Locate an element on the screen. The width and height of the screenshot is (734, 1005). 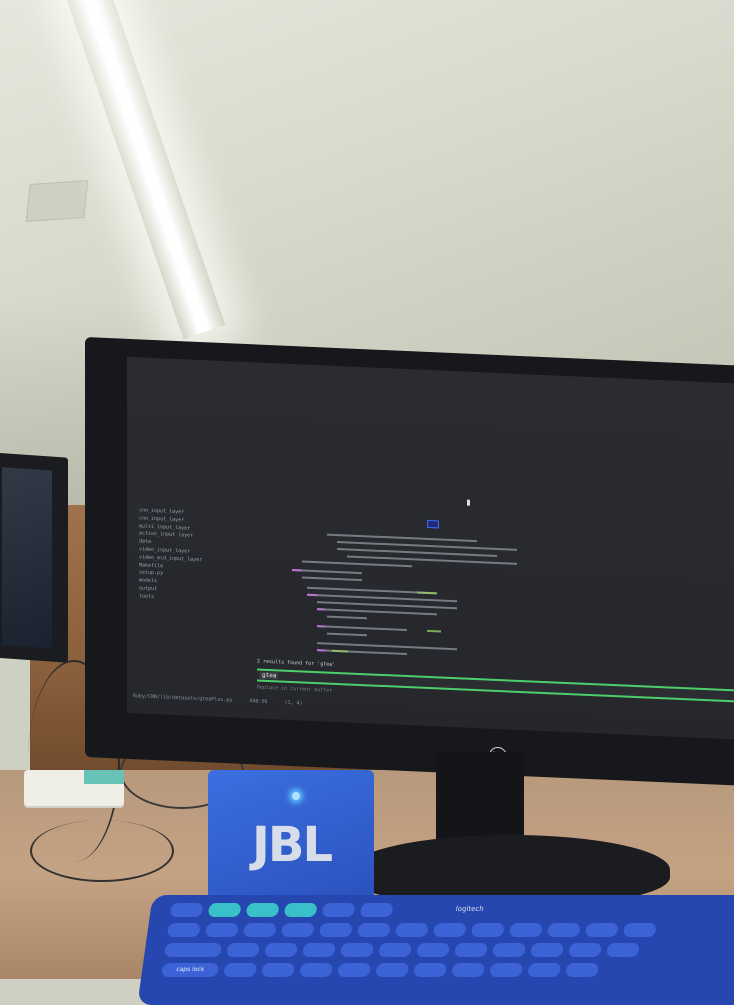
jbl-logo: JBL is located at coordinates (292, 845).